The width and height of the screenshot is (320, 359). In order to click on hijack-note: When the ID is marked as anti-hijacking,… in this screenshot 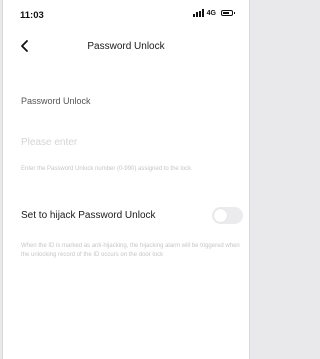, I will do `click(130, 250)`.